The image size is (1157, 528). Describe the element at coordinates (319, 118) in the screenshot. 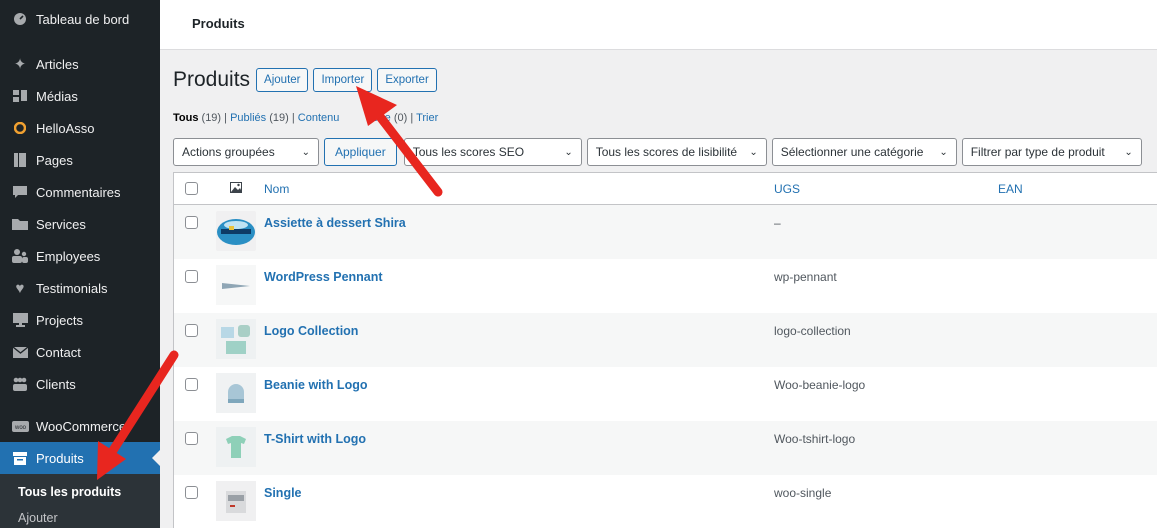

I see `view-draft-link: Contenu` at that location.